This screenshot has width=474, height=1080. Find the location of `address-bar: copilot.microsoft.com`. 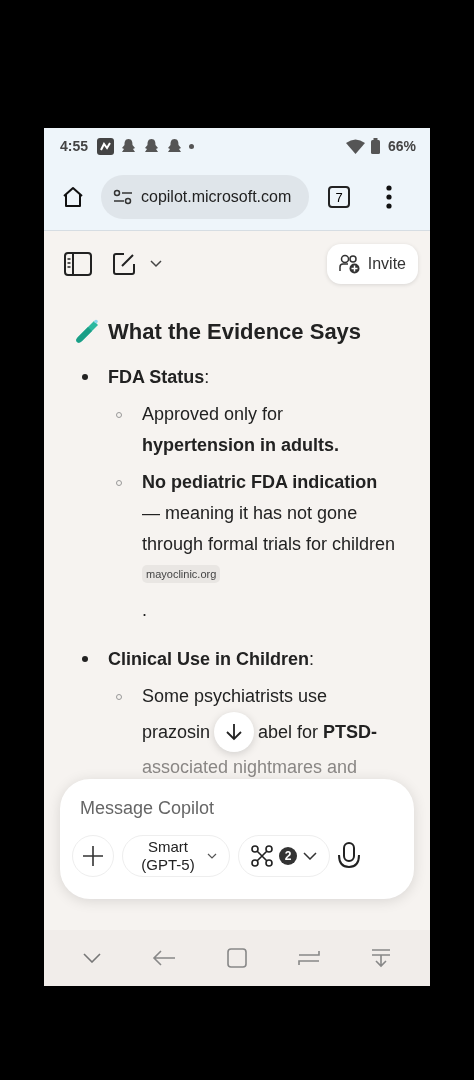

address-bar: copilot.microsoft.com is located at coordinates (205, 197).